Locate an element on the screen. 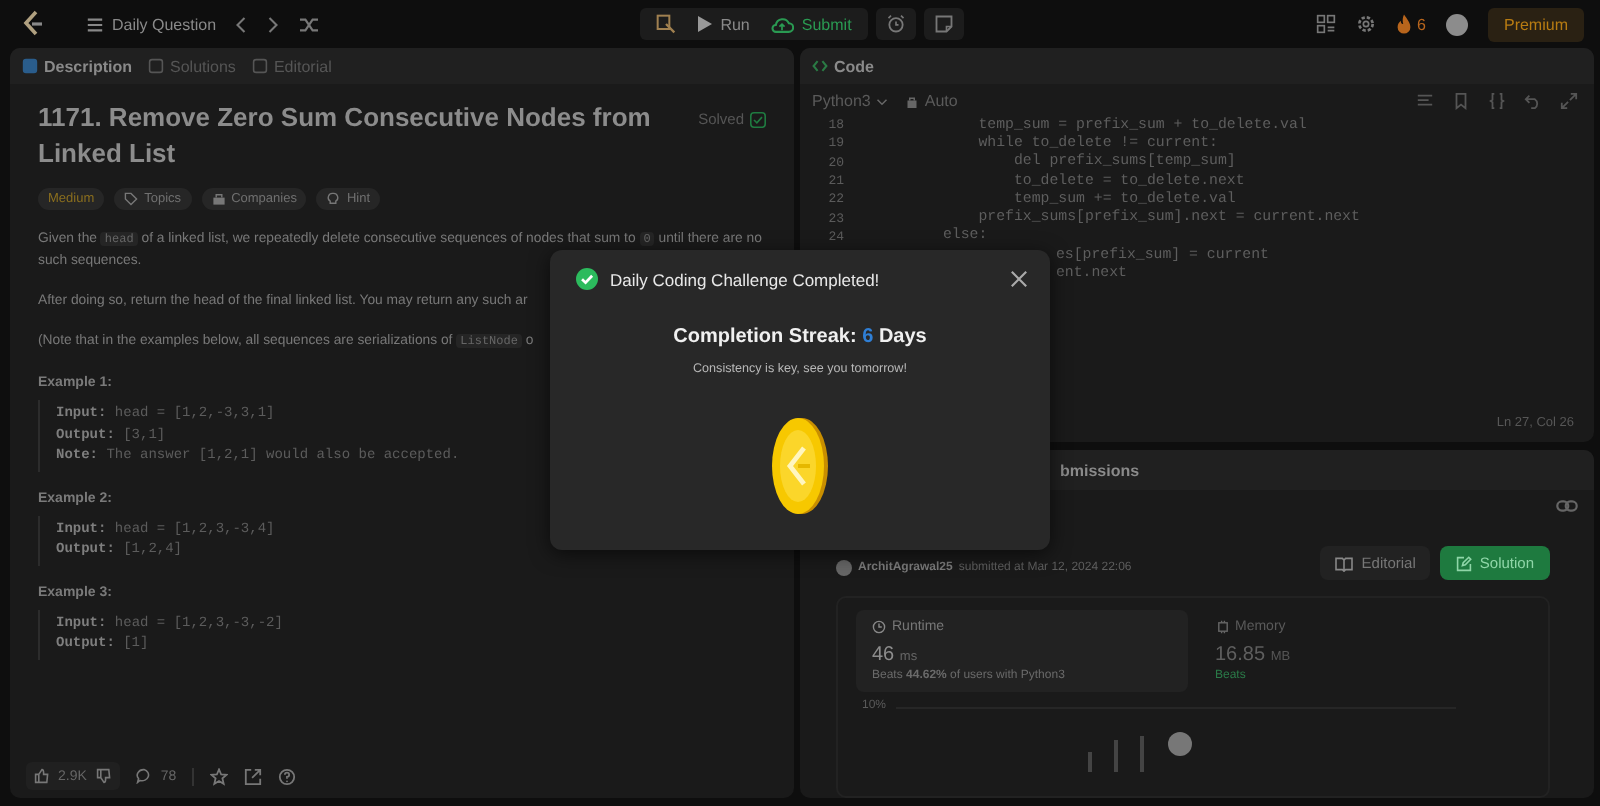 The image size is (1600, 806). auto-mode-toggle: Auto is located at coordinates (932, 101).